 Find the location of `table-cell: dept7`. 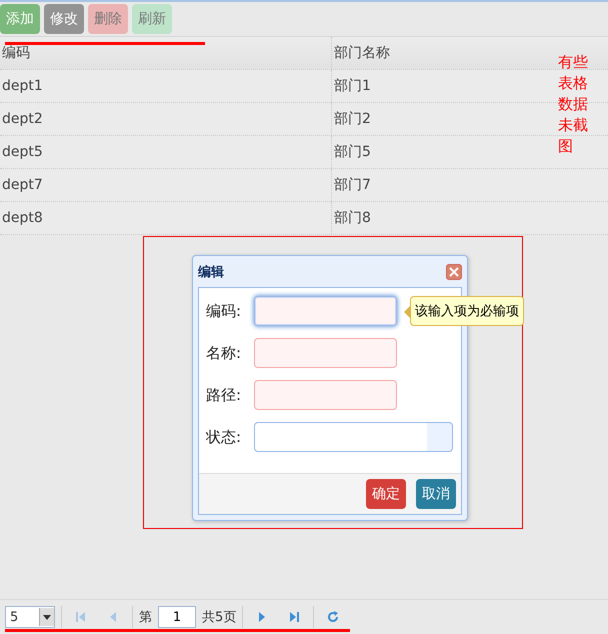

table-cell: dept7 is located at coordinates (22, 185).